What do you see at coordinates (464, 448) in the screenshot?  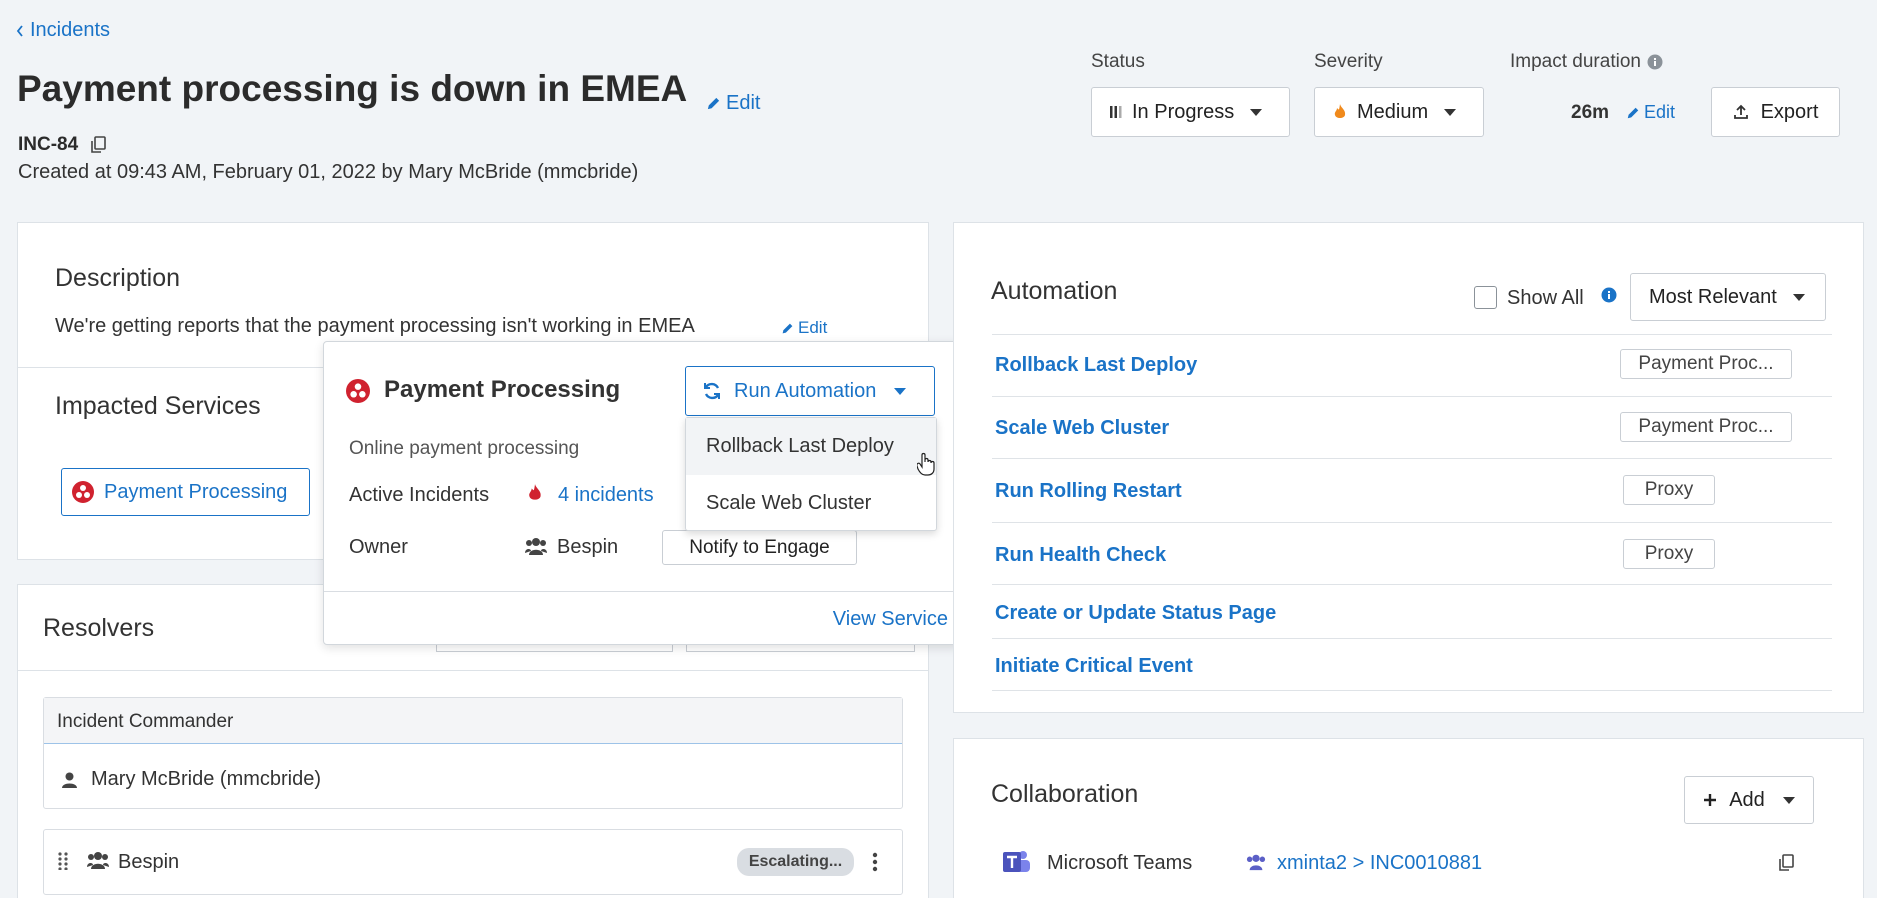 I see `popover-subtitle: Online payment processing` at bounding box center [464, 448].